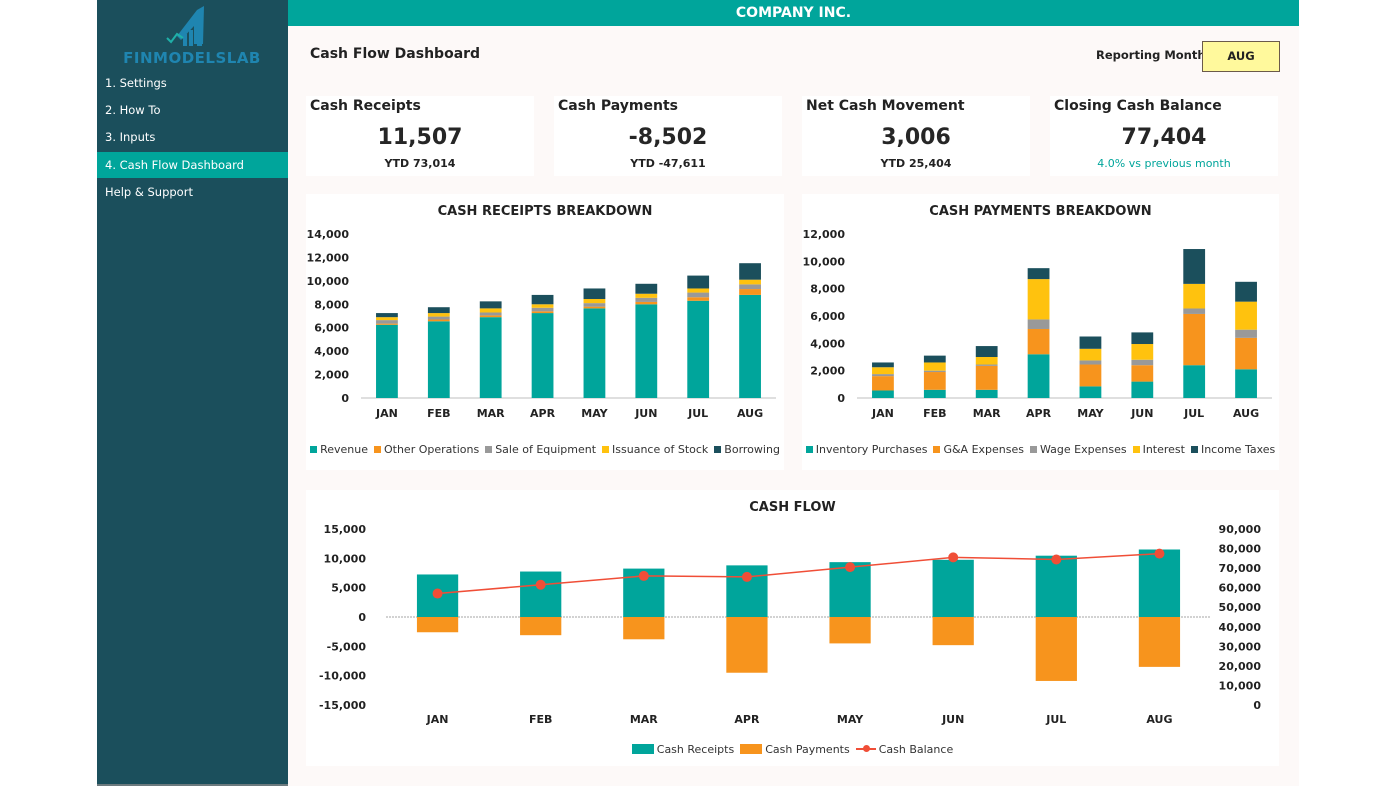 This screenshot has width=1396, height=786. Describe the element at coordinates (1056, 649) in the screenshot. I see `bar-cash-payments-jul` at that location.